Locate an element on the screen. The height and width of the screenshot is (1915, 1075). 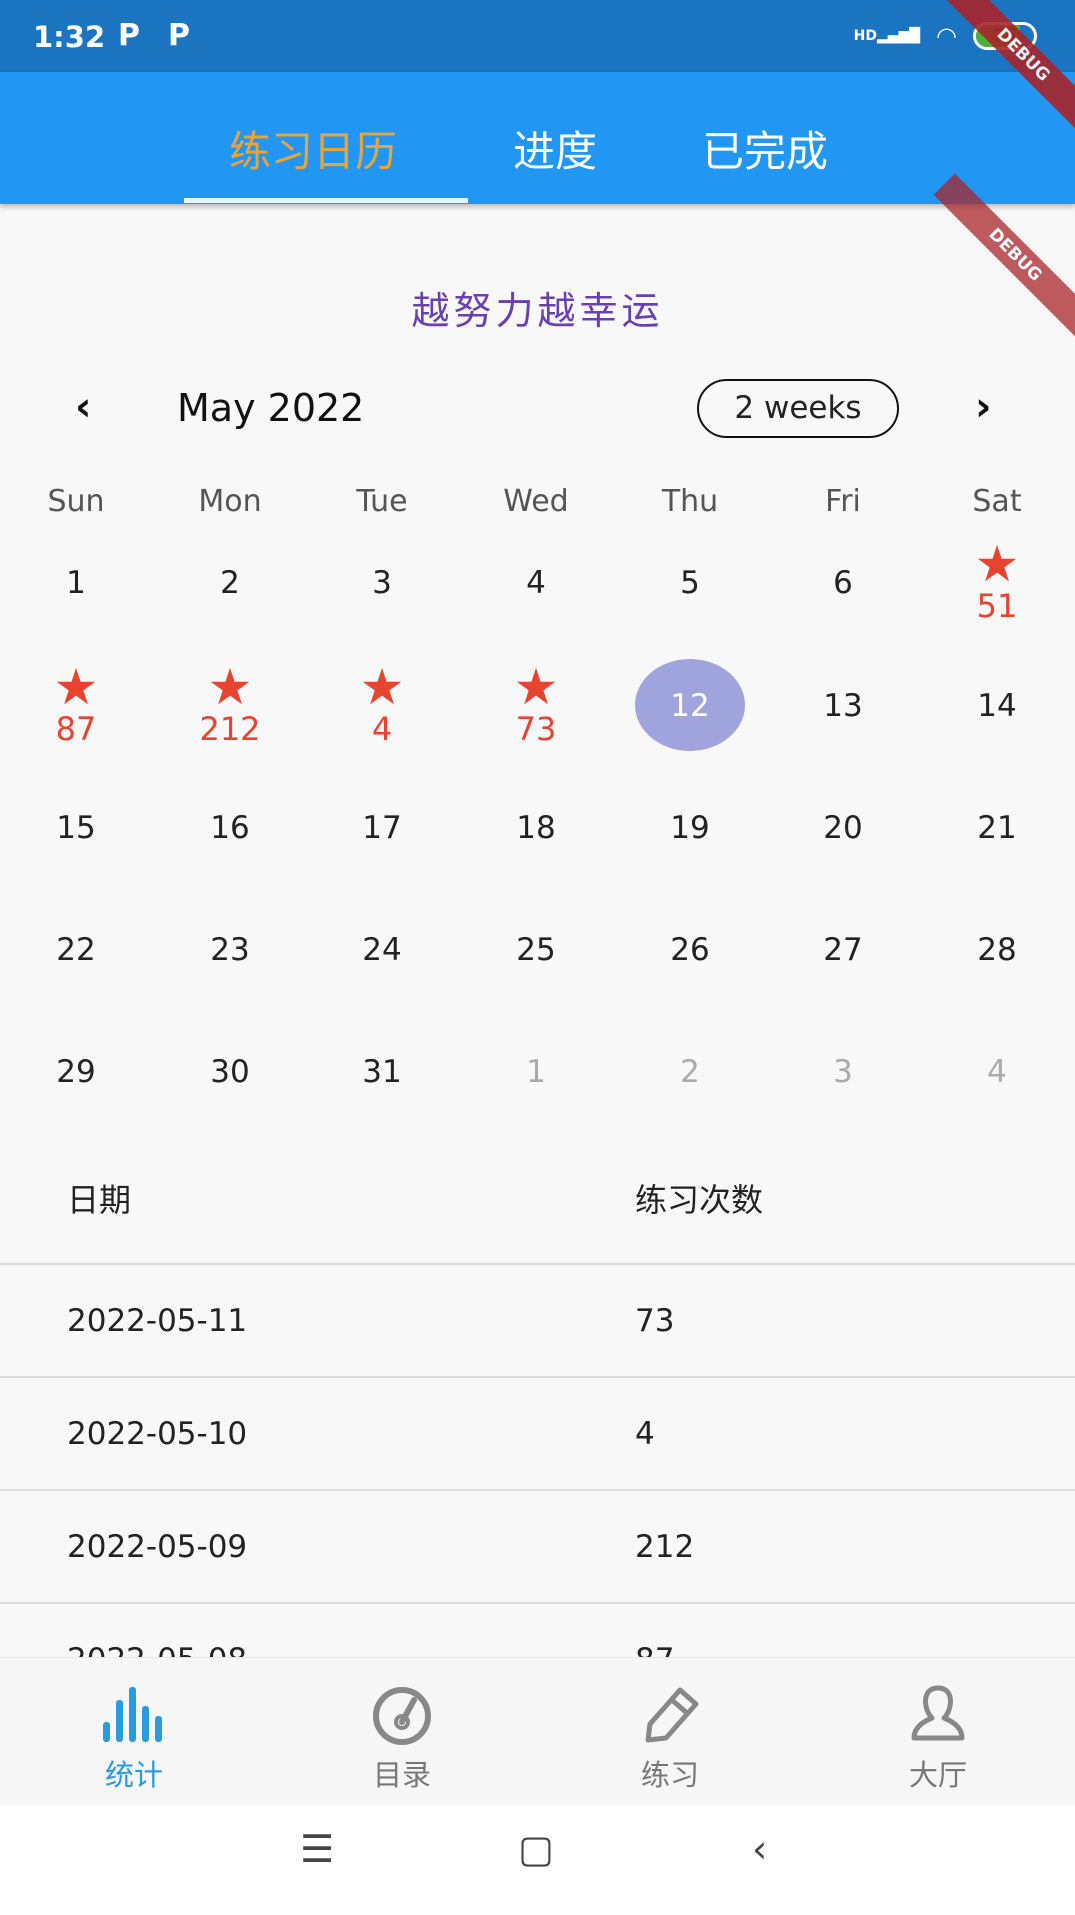
next-month-button: › is located at coordinates (983, 407).